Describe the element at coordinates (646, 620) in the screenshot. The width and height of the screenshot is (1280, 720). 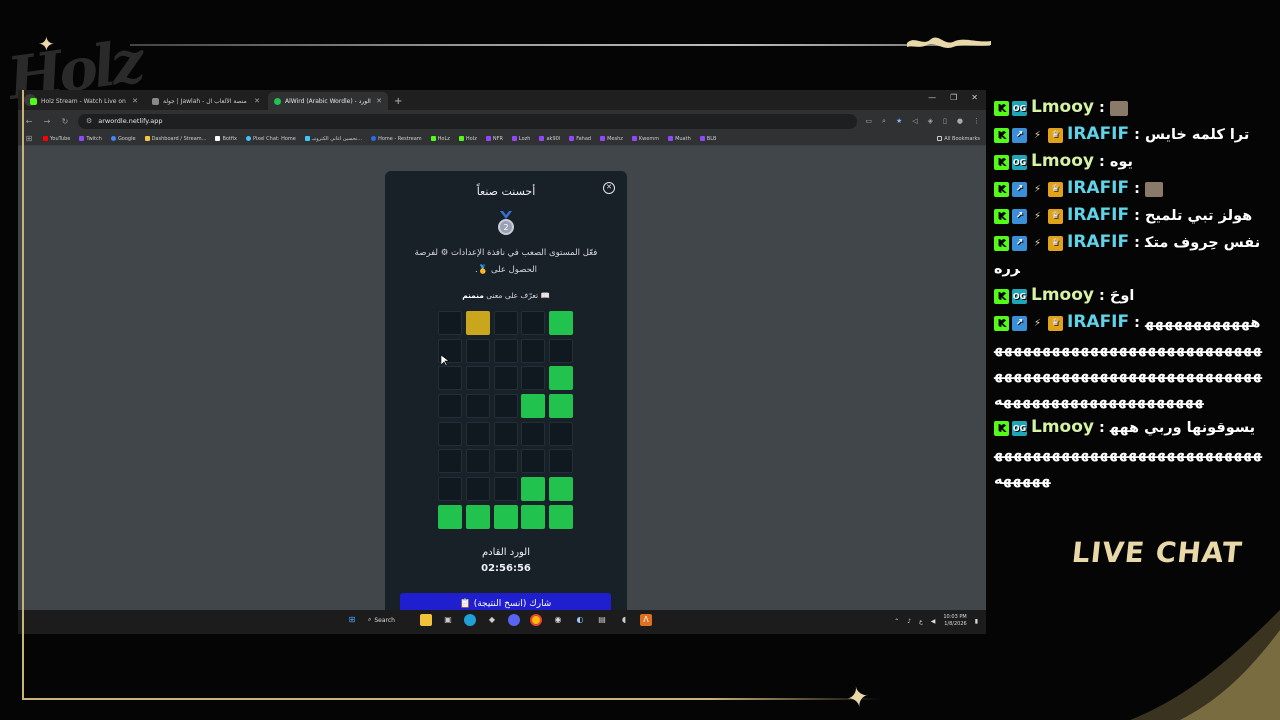
I see `app-icon: Λ` at that location.